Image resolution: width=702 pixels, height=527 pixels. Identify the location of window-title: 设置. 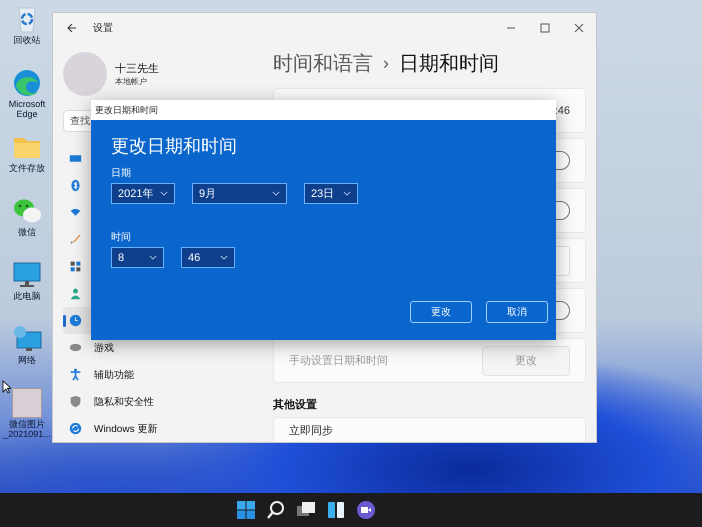
(103, 28).